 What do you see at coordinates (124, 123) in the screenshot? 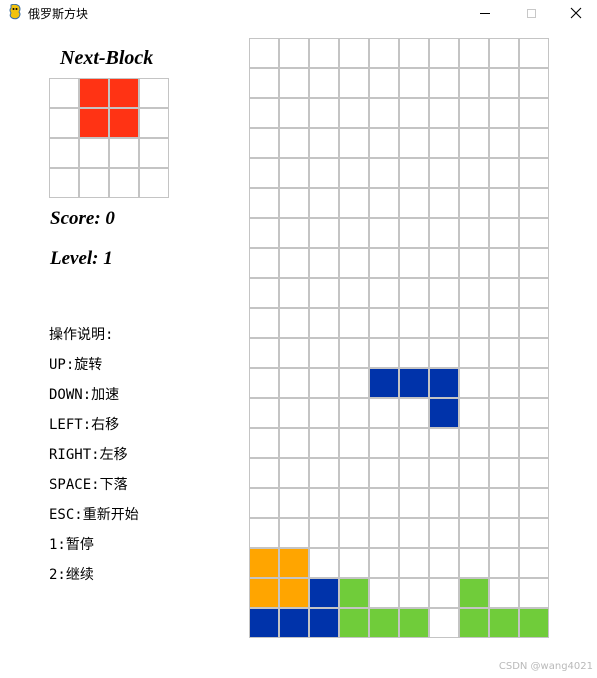
I see `next-cell-filled` at bounding box center [124, 123].